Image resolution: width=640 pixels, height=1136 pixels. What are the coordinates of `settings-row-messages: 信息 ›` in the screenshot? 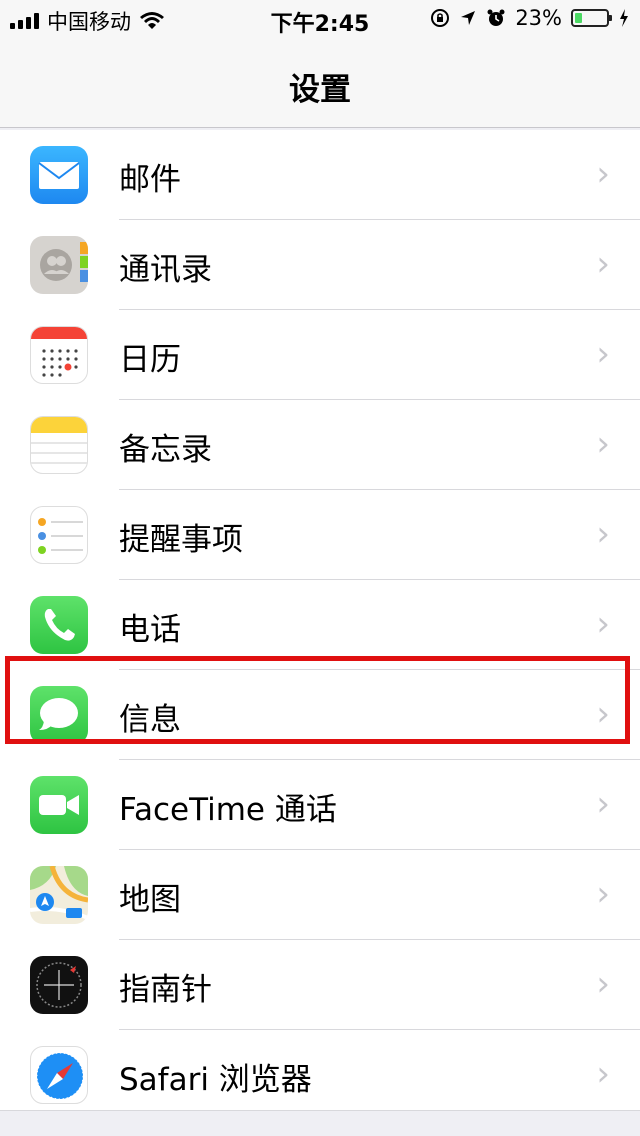 It's located at (320, 715).